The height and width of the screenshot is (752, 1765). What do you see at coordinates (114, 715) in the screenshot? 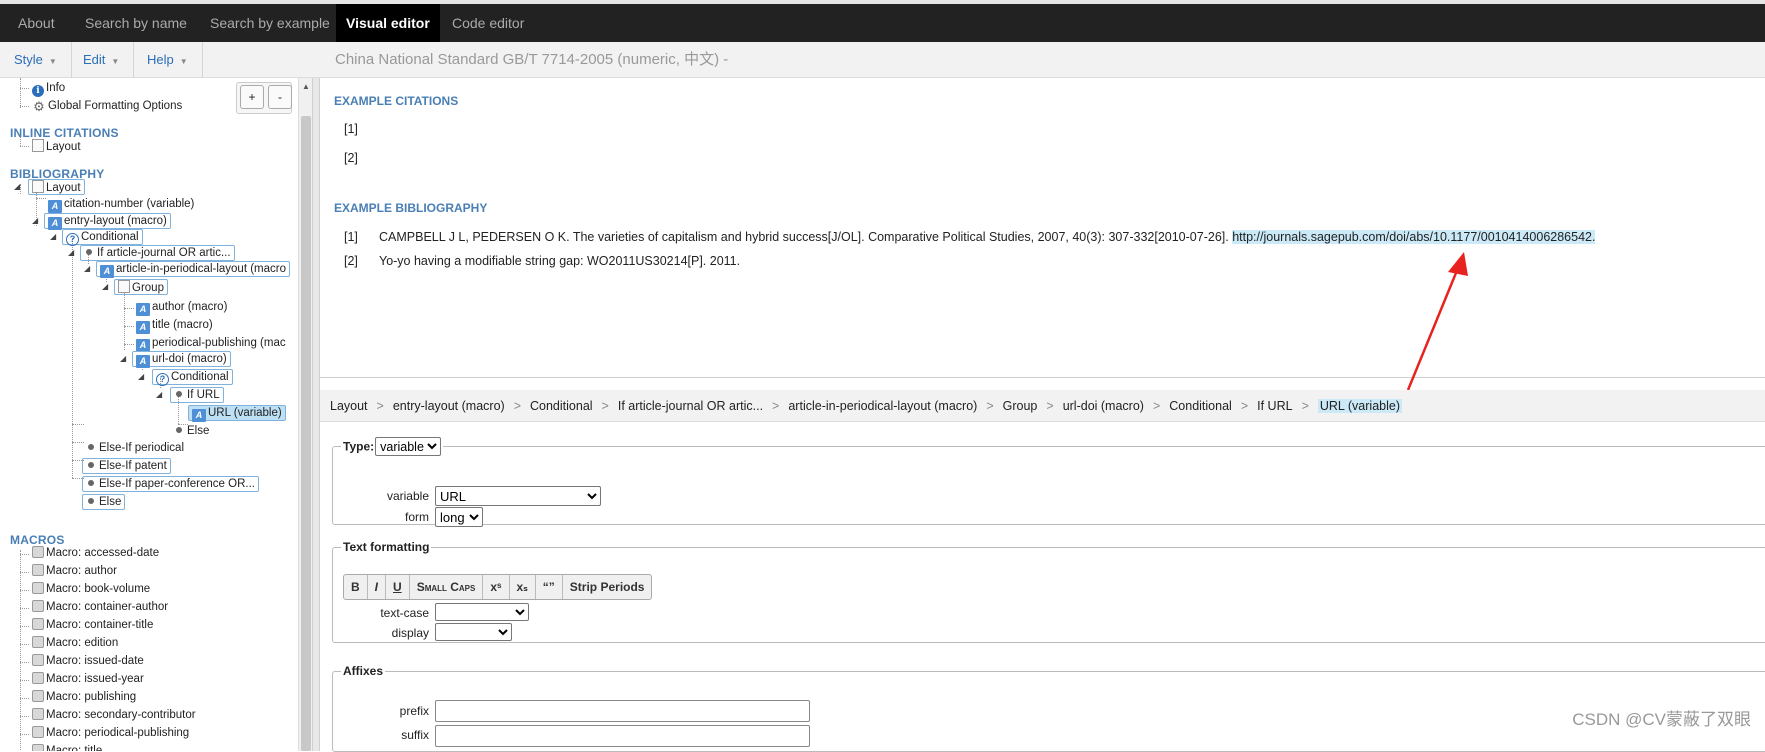
I see `tree-item-macro: Macro: secondary-contributor` at bounding box center [114, 715].